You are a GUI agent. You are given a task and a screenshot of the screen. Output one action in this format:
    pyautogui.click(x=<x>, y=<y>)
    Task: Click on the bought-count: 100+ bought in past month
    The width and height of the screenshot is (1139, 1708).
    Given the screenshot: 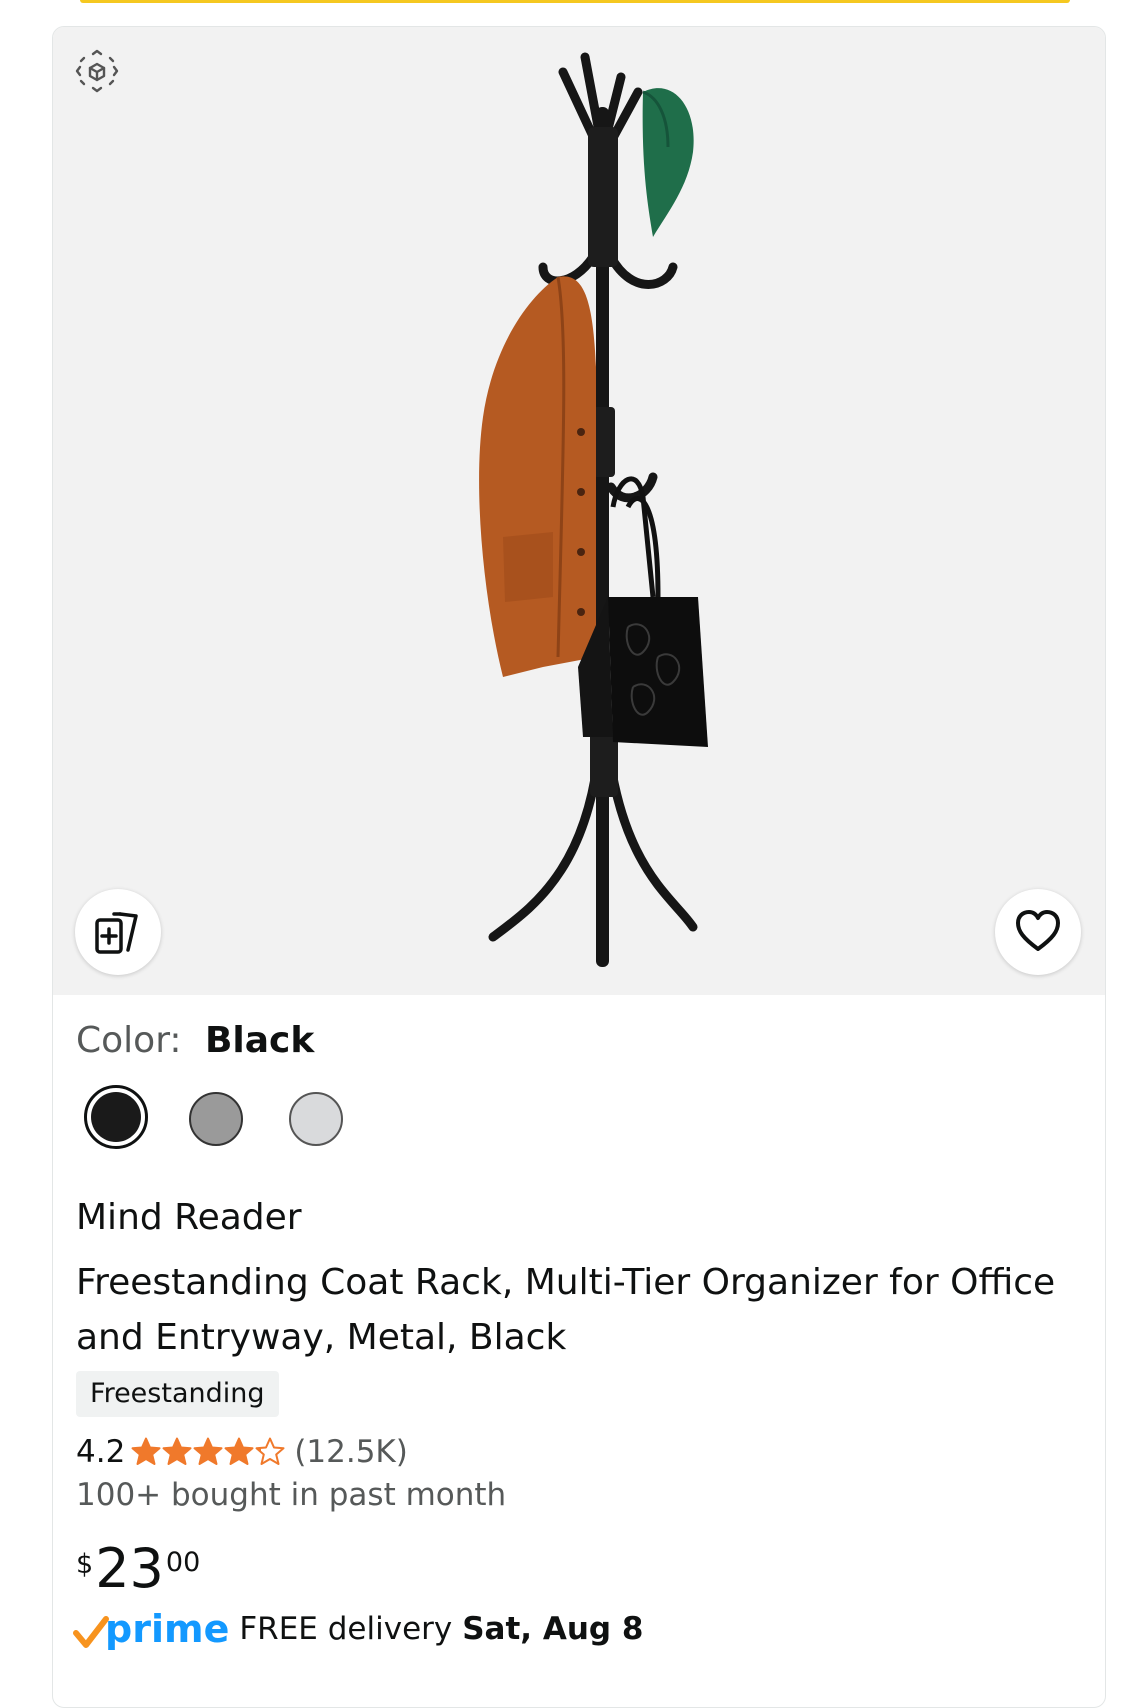 What is the action you would take?
    pyautogui.click(x=291, y=1495)
    